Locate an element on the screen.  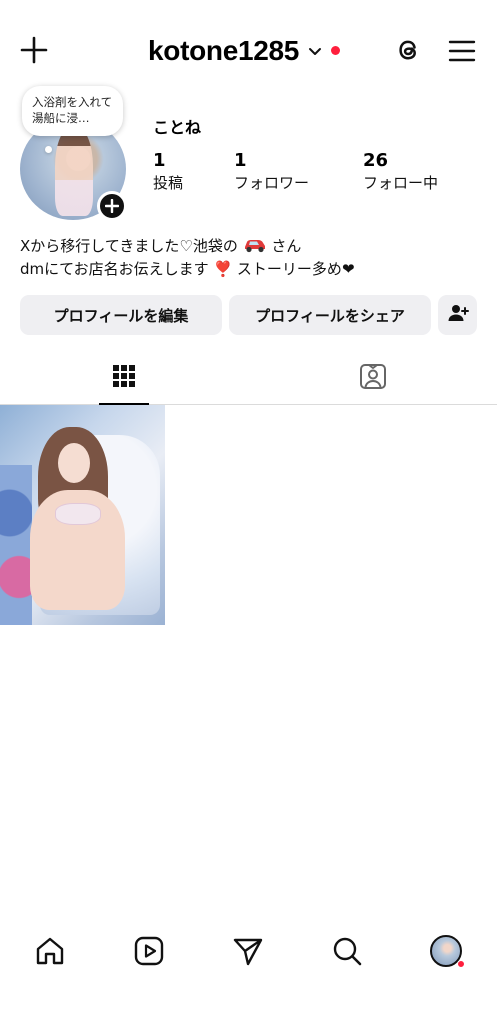
note-bubble-tail is located at coordinates (48, 149).